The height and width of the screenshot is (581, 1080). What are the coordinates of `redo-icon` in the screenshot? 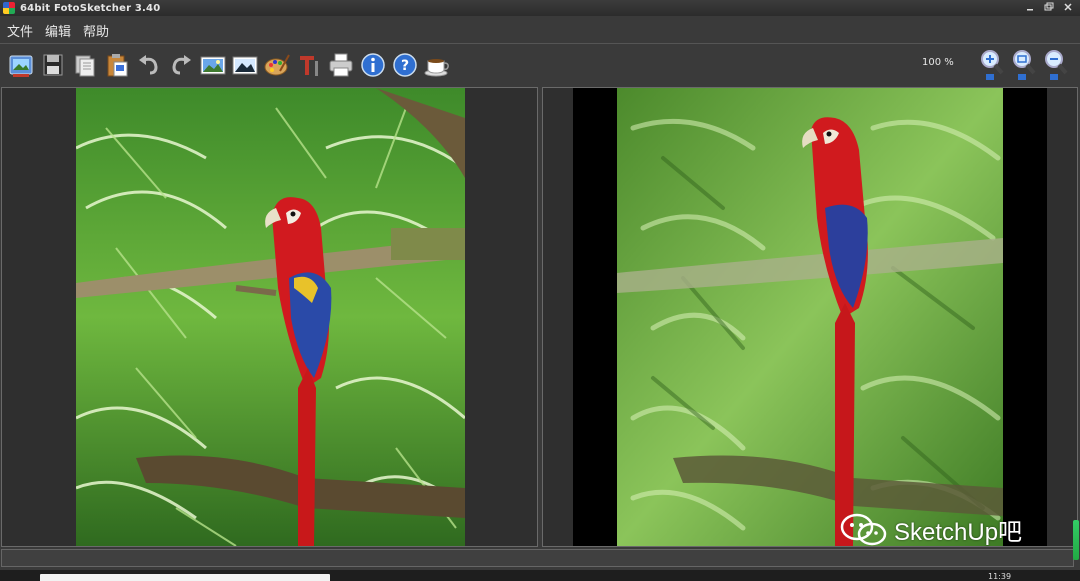 It's located at (181, 65).